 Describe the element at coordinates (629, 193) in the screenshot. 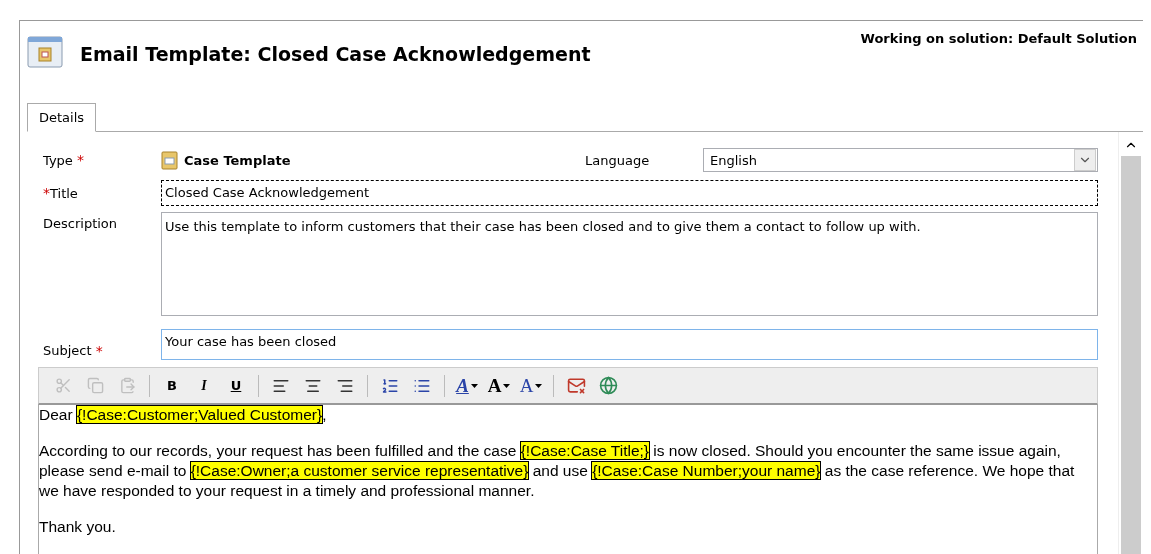

I see `title-field: Closed Case Acknowledgement` at that location.